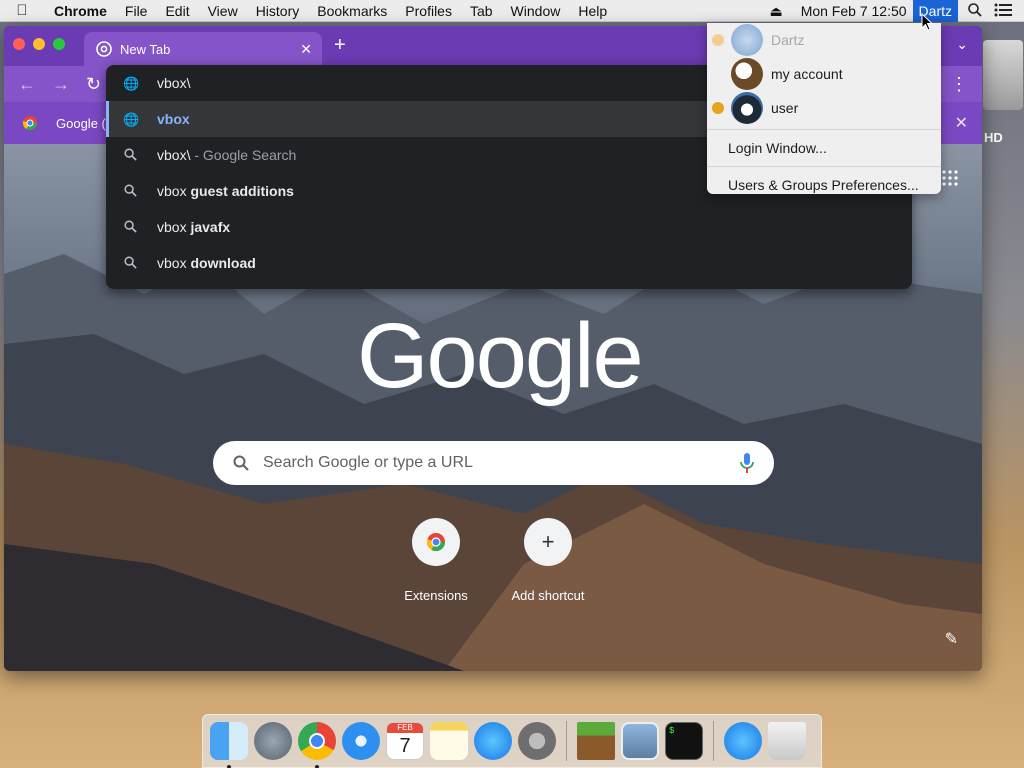 The height and width of the screenshot is (768, 1024). What do you see at coordinates (273, 741) in the screenshot?
I see `launchpad-icon` at bounding box center [273, 741].